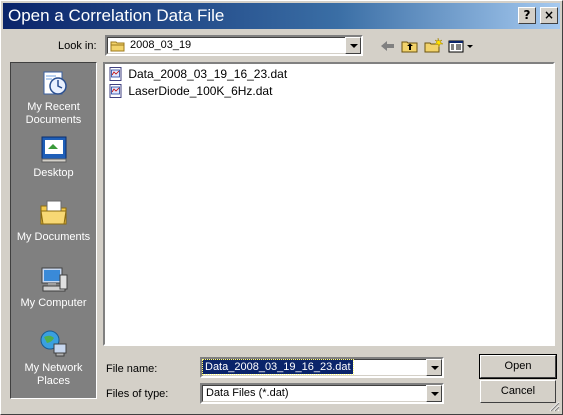 The width and height of the screenshot is (563, 415). I want to click on my-computer-icon, so click(53, 279).